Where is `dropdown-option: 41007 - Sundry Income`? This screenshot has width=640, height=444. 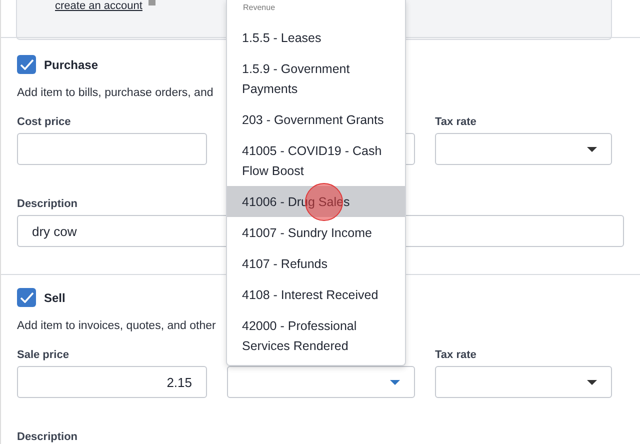 dropdown-option: 41007 - Sundry Income is located at coordinates (316, 232).